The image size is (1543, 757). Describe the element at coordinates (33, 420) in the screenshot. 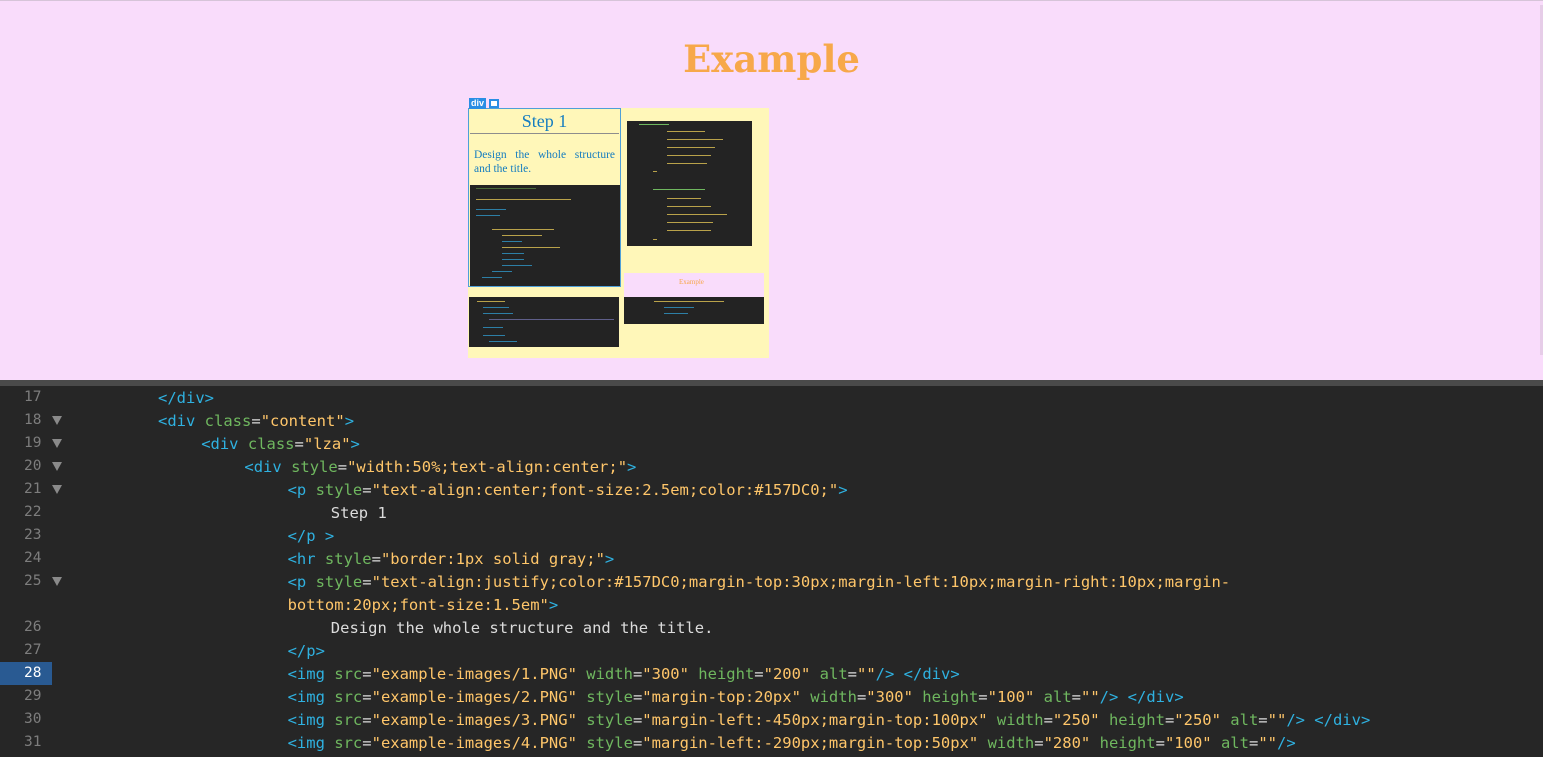

I see `line-number: 18` at that location.